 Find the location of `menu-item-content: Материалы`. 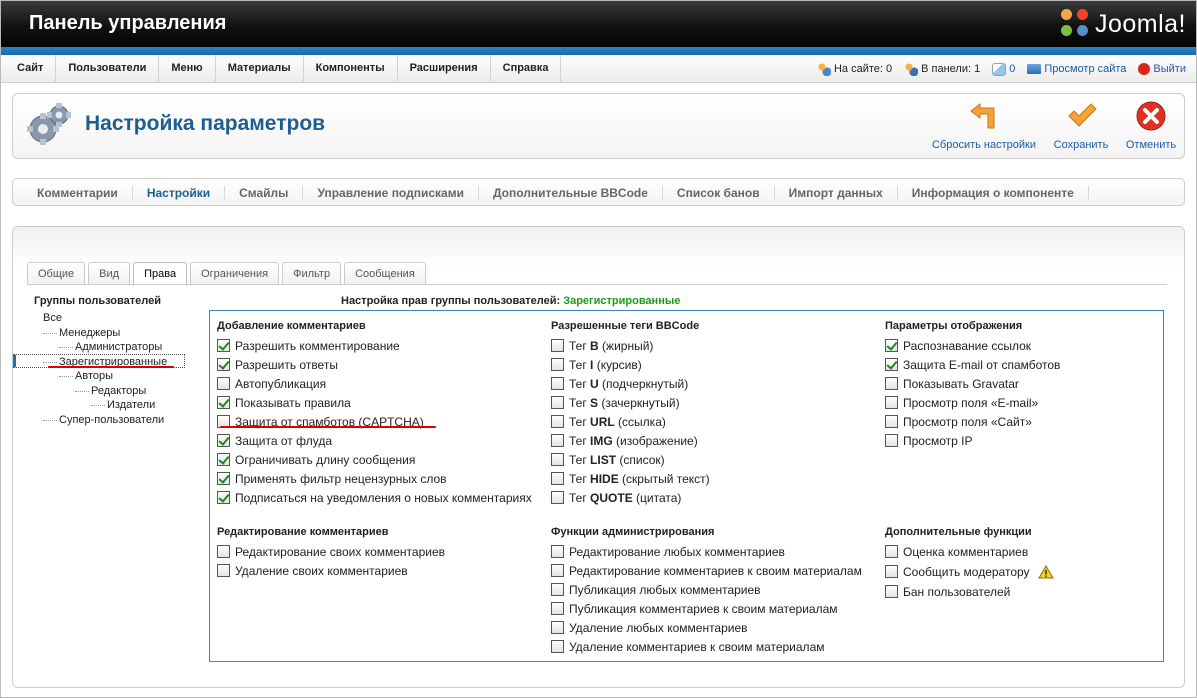

menu-item-content: Материалы is located at coordinates (260, 69).